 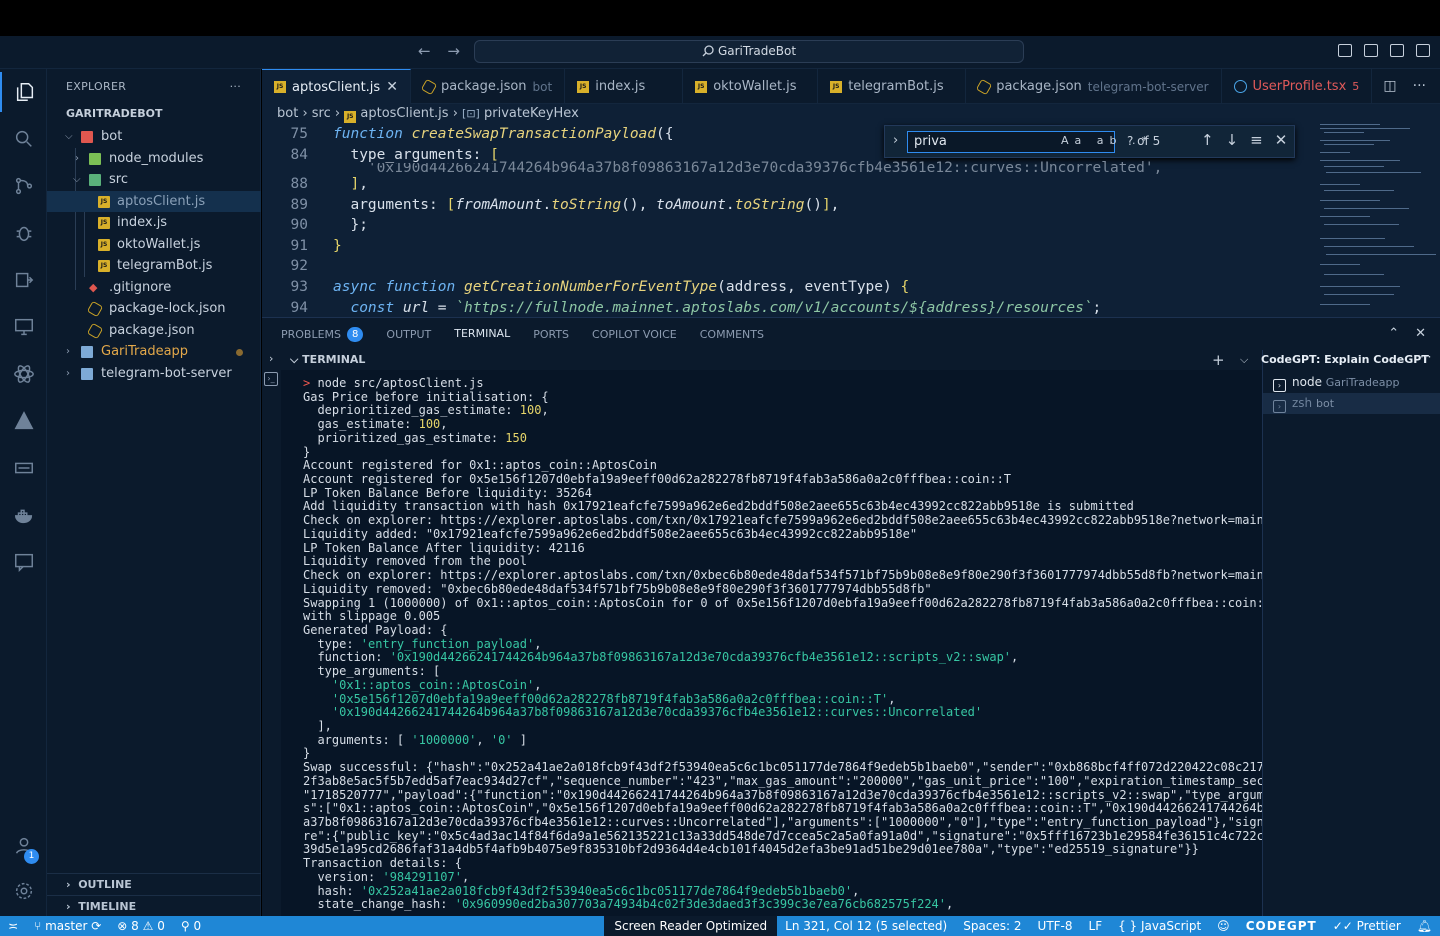 What do you see at coordinates (1345, 359) in the screenshot?
I see `codegpt-label: CodeGPT: Explain CodeGPT` at bounding box center [1345, 359].